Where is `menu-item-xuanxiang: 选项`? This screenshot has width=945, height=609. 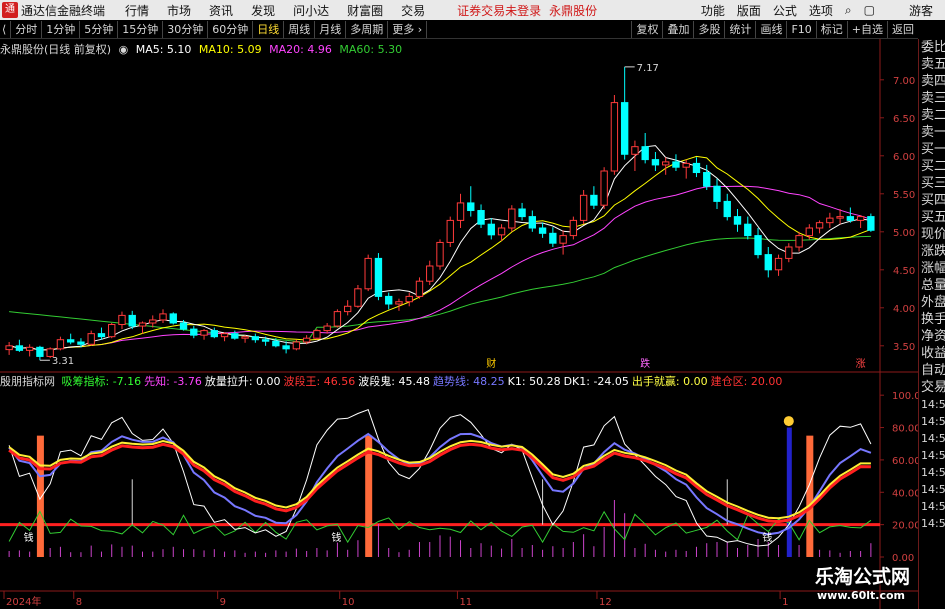 menu-item-xuanxiang: 选项 is located at coordinates (821, 10).